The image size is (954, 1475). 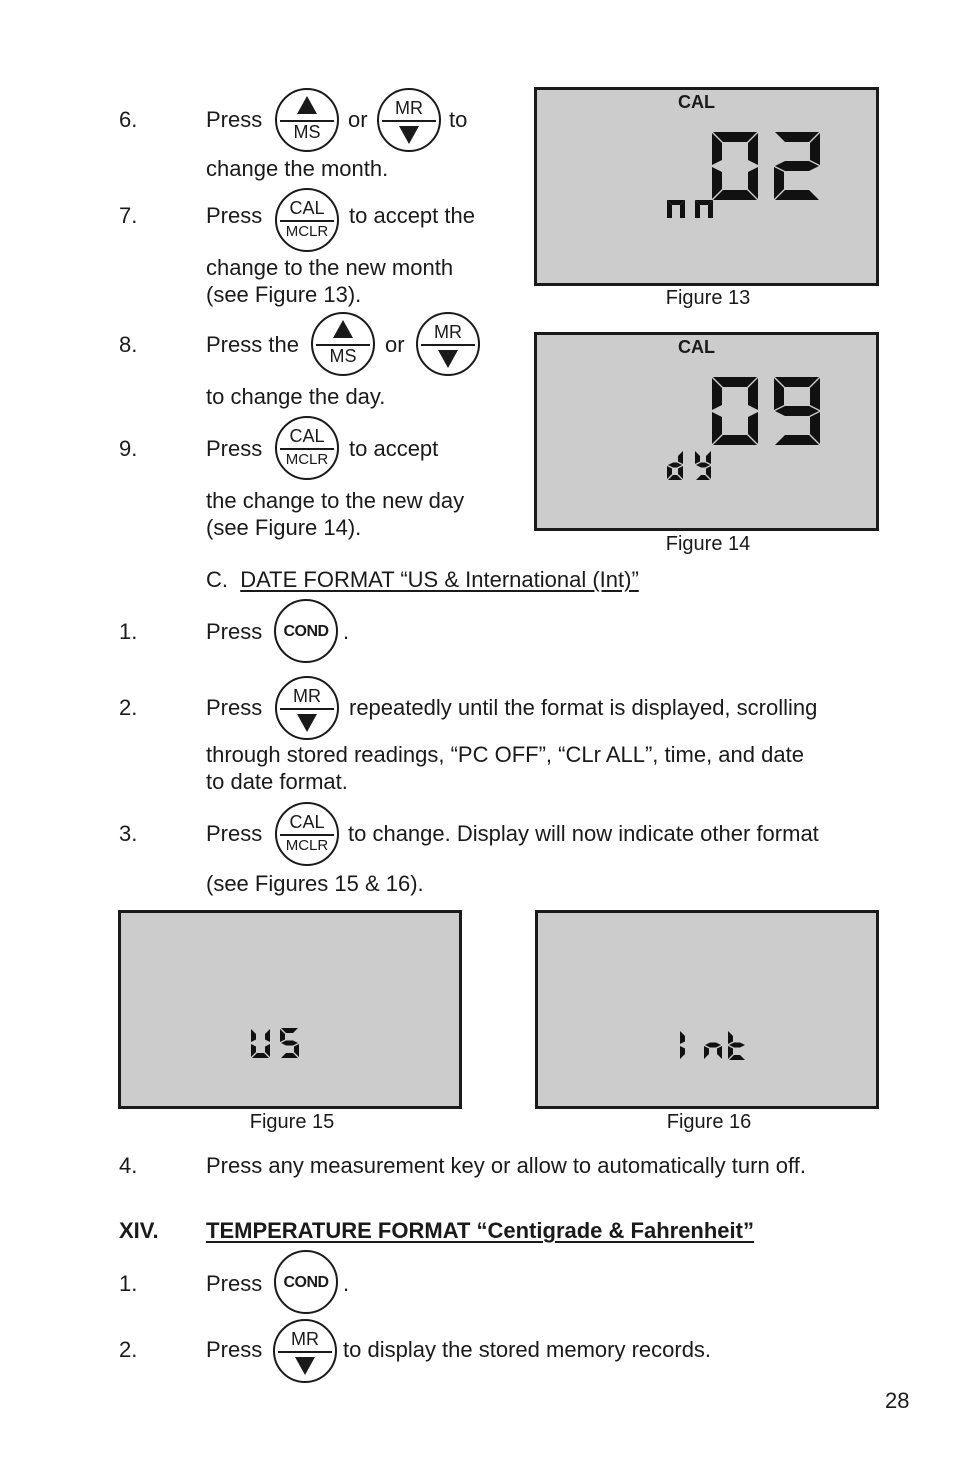 I want to click on step-text: change the month., so click(x=297, y=168).